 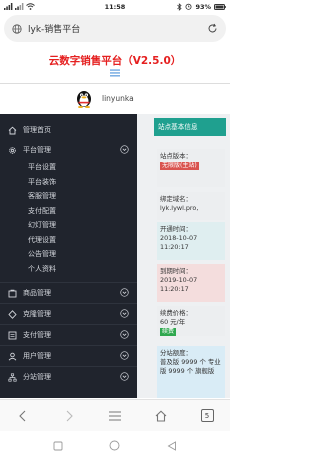 What do you see at coordinates (37, 356) in the screenshot?
I see `sidebar-item-label: 用户管理` at bounding box center [37, 356].